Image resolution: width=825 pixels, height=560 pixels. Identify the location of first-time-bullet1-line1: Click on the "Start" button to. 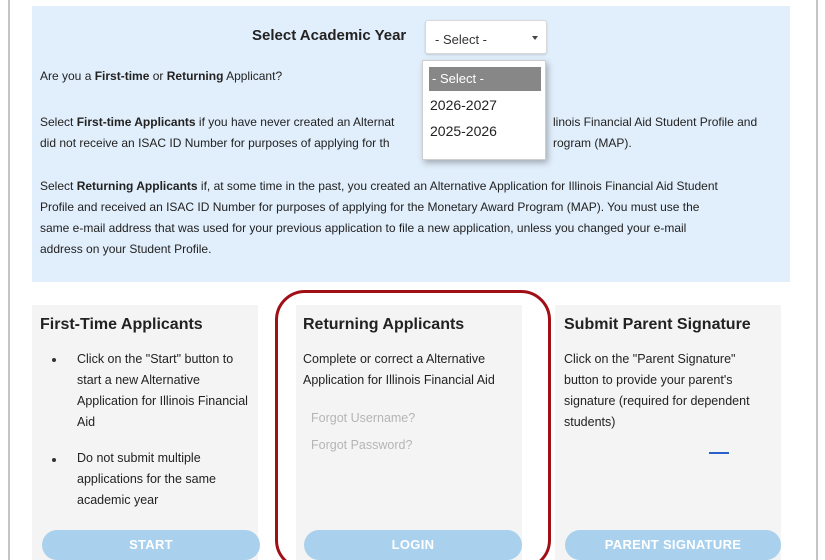
(155, 359).